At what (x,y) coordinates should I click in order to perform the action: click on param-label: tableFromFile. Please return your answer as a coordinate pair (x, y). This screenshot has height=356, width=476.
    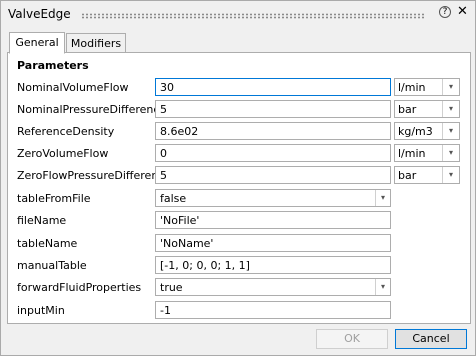
    Looking at the image, I should click on (54, 198).